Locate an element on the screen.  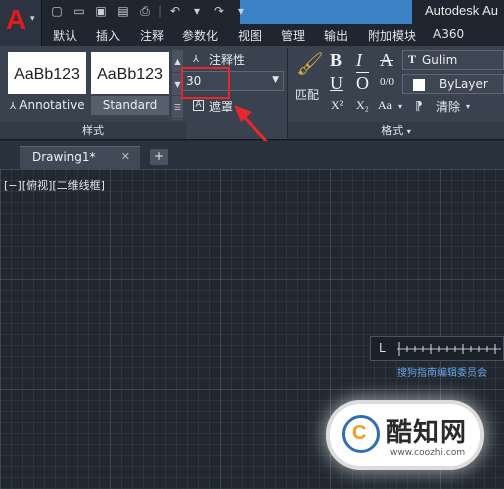
match-properties-icon: 🖌 is located at coordinates (310, 64).